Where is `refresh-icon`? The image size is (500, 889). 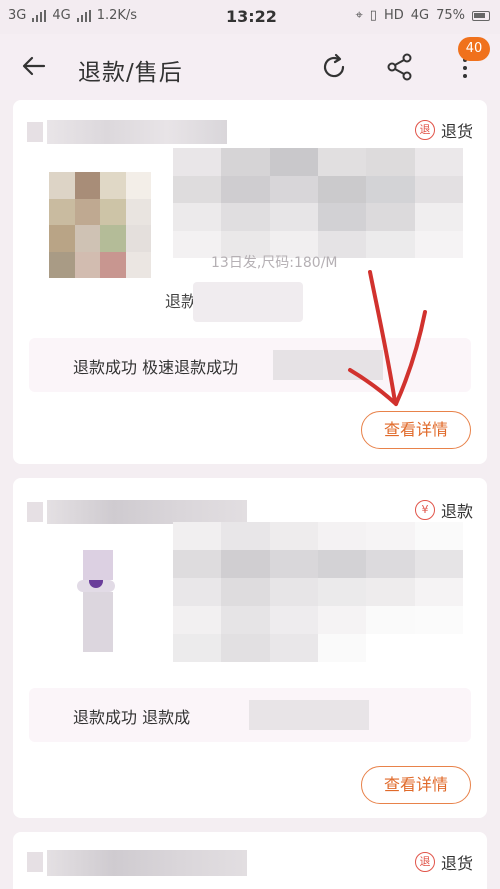 refresh-icon is located at coordinates (334, 65).